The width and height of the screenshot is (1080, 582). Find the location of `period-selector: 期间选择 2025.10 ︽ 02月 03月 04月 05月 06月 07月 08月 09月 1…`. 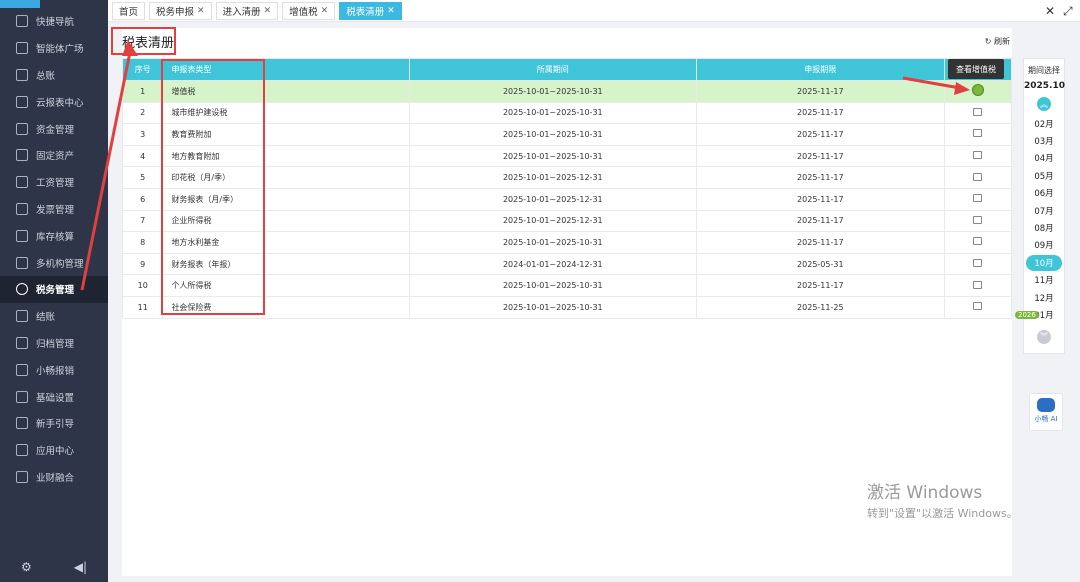

period-selector: 期间选择 2025.10 ︽ 02月 03月 04月 05月 06月 07月 08月 09月 1… is located at coordinates (1044, 206).